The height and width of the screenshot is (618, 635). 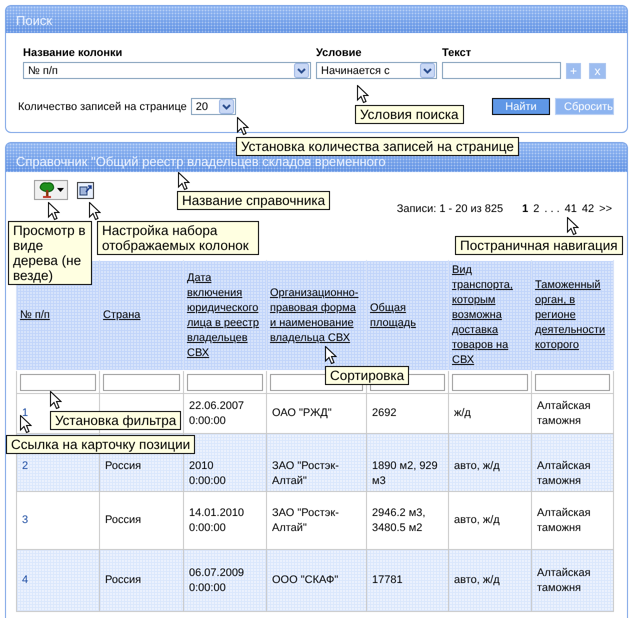 What do you see at coordinates (216, 520) in the screenshot?
I see `table-cell: 14.01.2010 0:00:00` at bounding box center [216, 520].